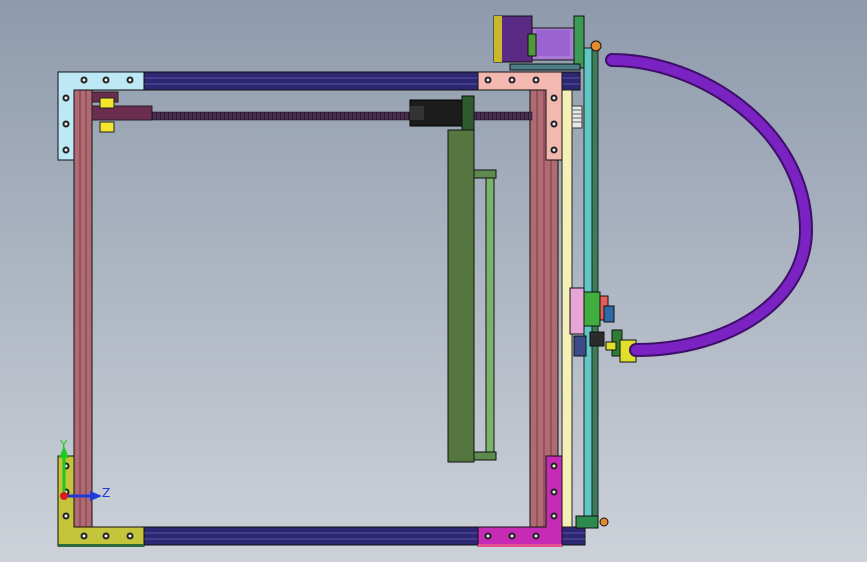  I want to click on triad-z-arrow, so click(96, 496).